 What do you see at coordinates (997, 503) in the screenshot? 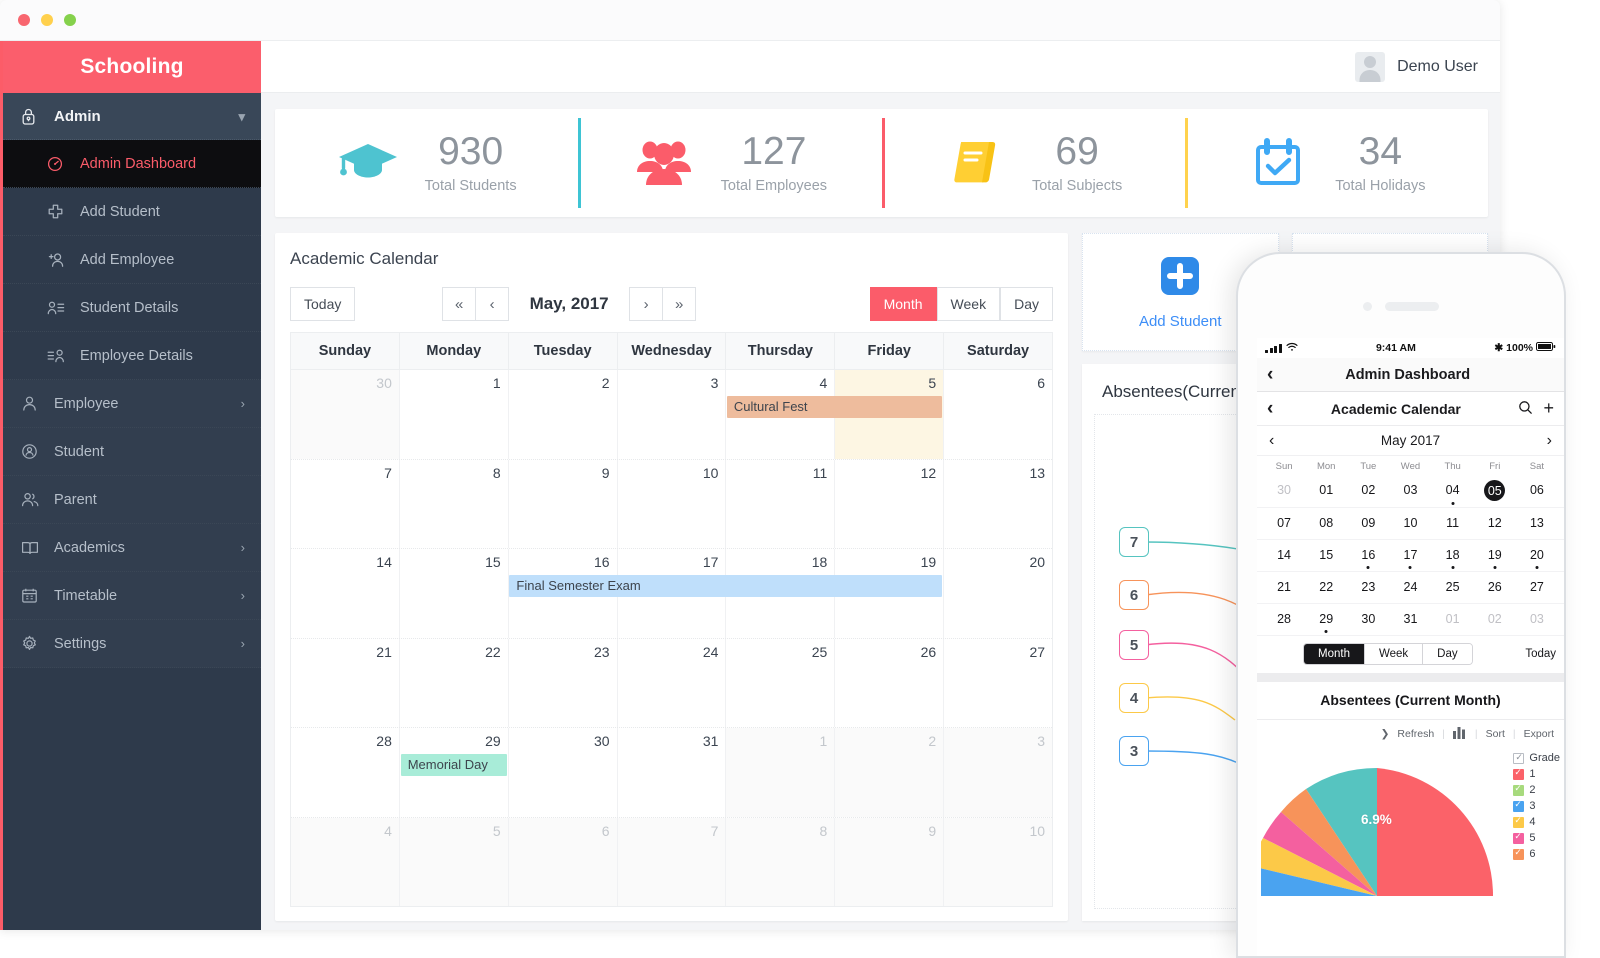
I see `calendar-day-cell: 13` at bounding box center [997, 503].